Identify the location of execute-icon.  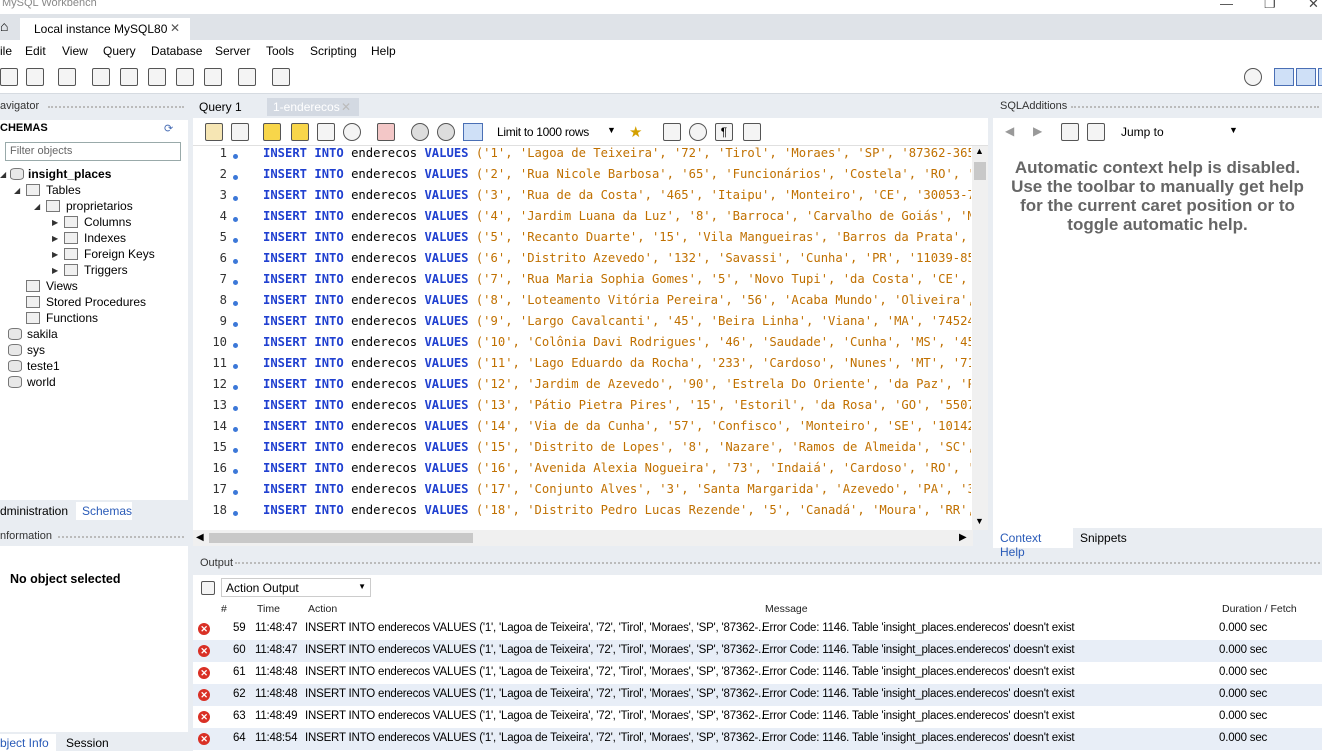
(272, 132).